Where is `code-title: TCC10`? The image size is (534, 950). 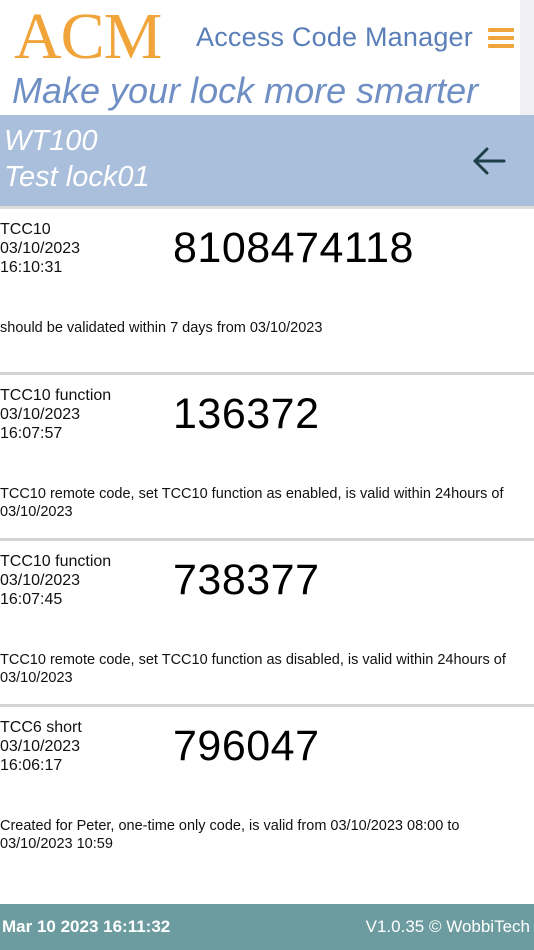 code-title: TCC10 is located at coordinates (25, 229).